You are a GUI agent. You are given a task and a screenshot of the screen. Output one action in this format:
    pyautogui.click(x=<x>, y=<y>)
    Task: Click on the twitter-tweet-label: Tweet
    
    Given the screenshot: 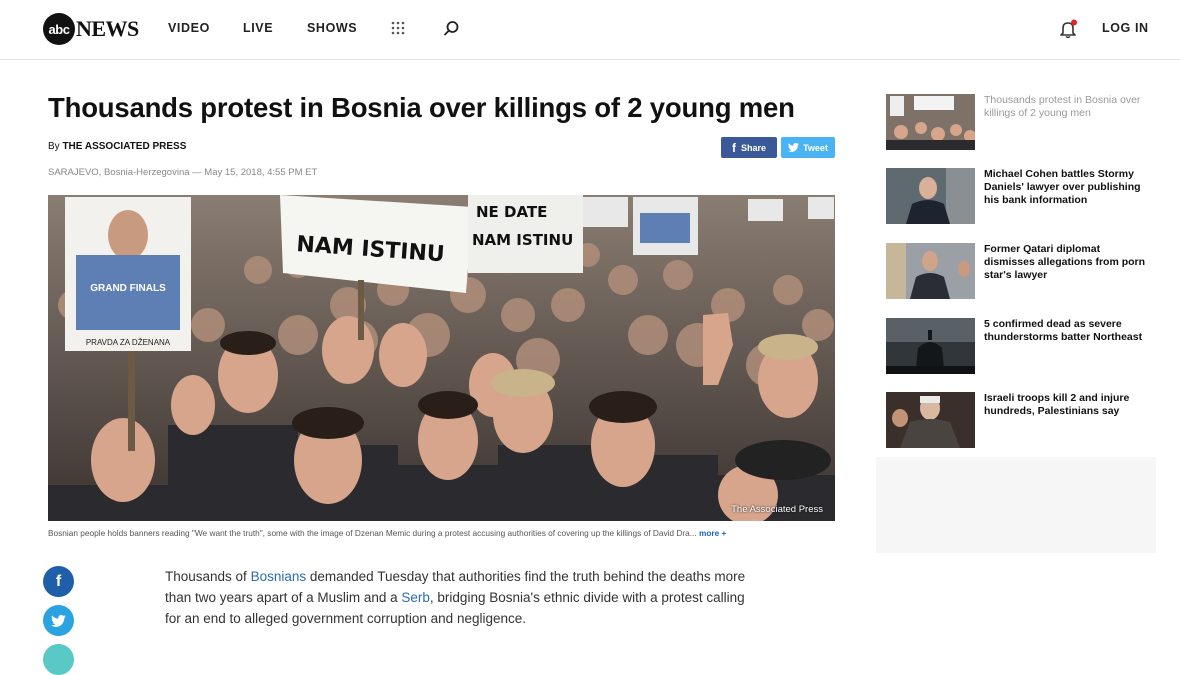 What is the action you would take?
    pyautogui.click(x=815, y=147)
    